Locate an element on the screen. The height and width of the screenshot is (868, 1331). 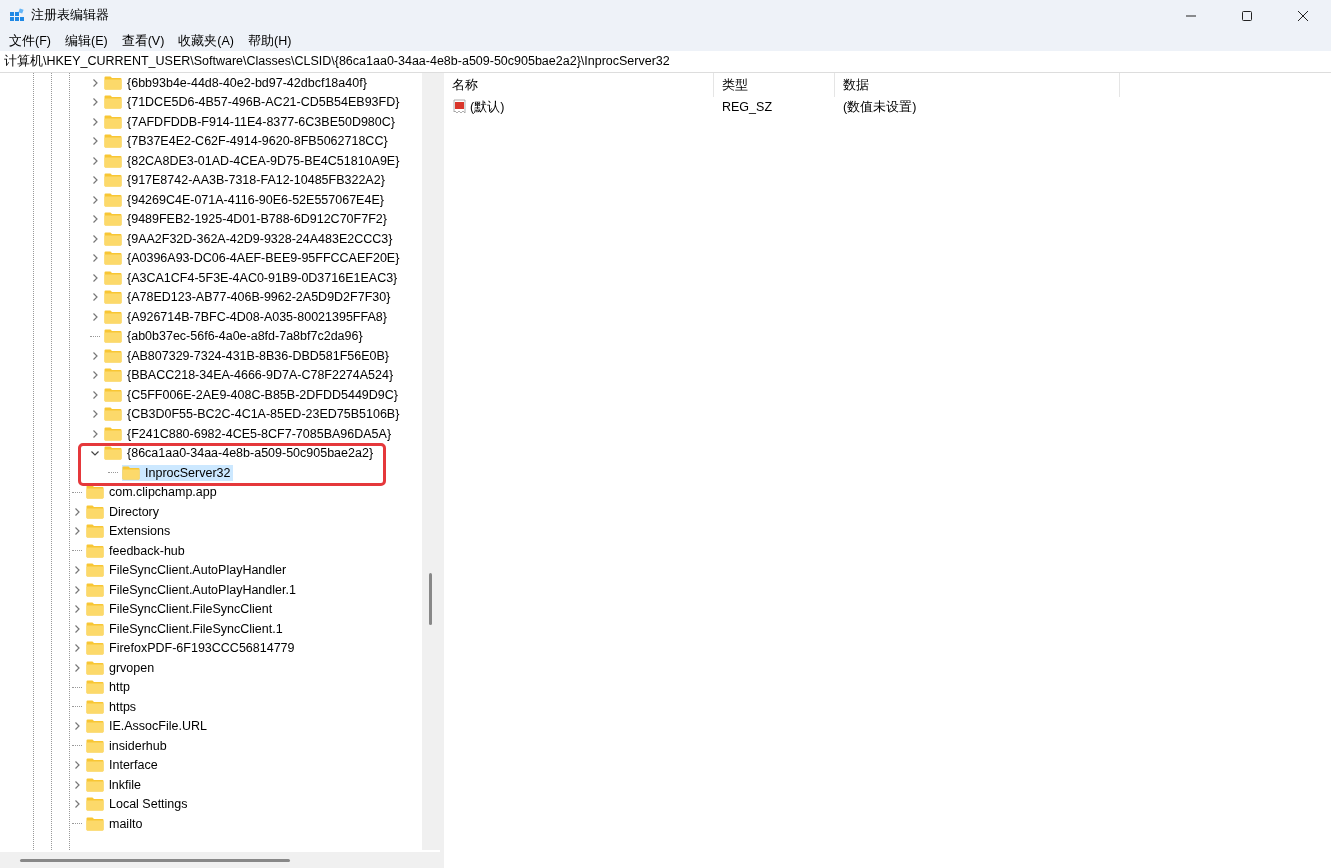
tree-item: lnkfile is located at coordinates (115, 784).